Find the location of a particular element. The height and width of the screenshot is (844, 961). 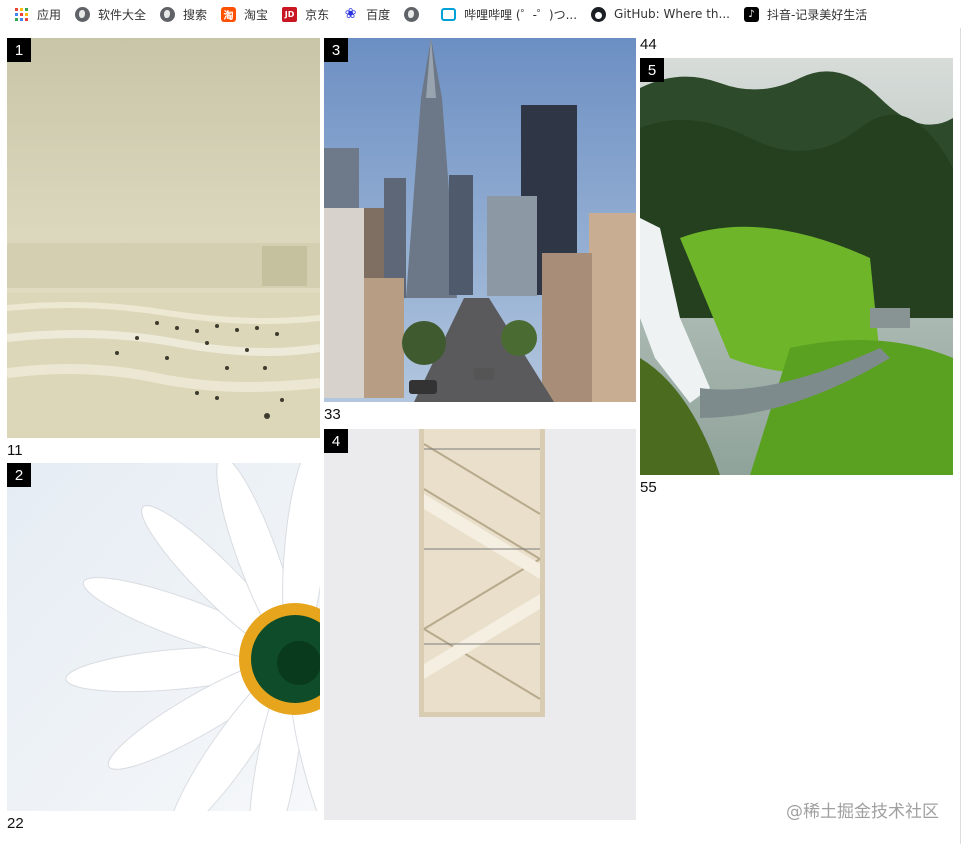

bookmark-label: 淘宝 is located at coordinates (256, 14).